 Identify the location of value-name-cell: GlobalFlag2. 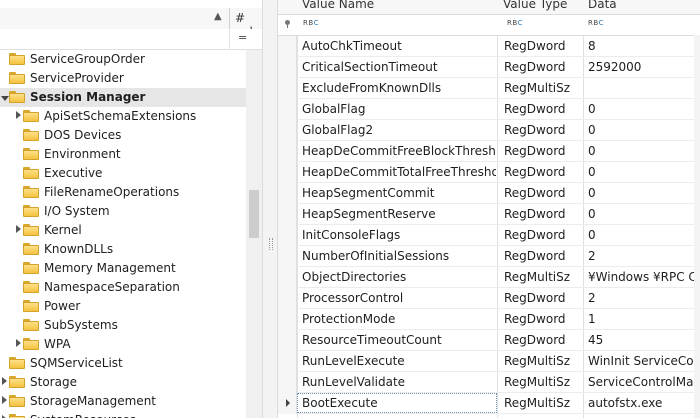
(338, 130).